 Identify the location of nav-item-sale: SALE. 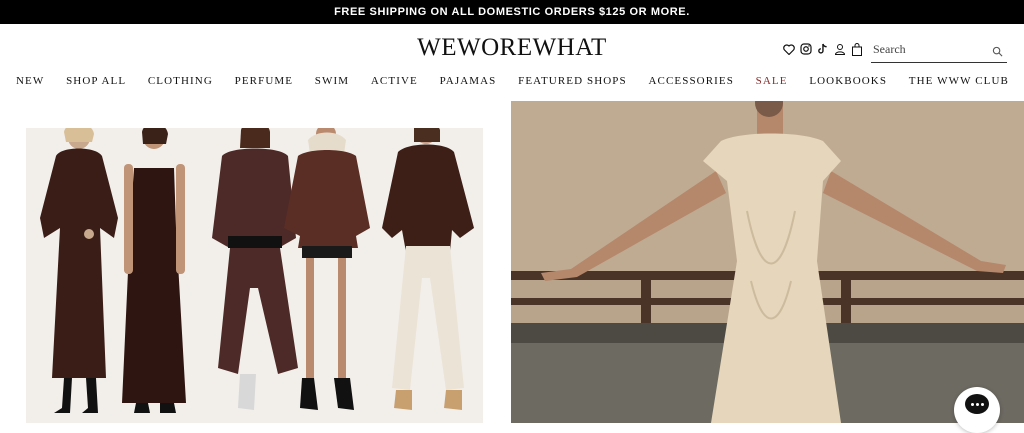
(772, 81).